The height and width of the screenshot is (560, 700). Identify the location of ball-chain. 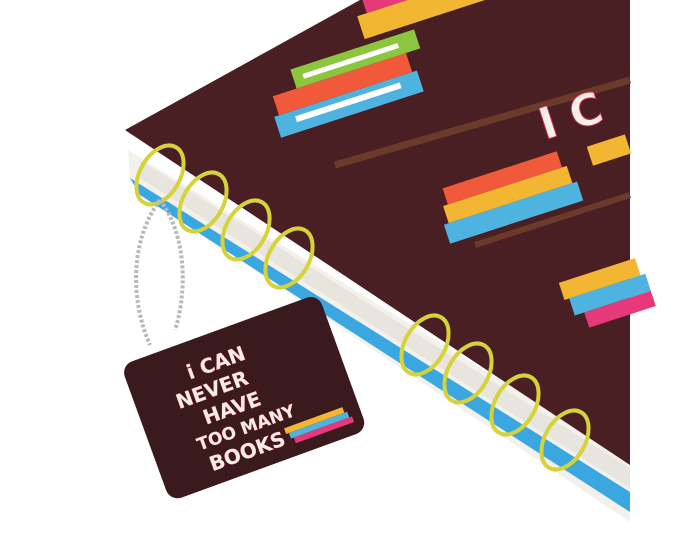
(159, 272).